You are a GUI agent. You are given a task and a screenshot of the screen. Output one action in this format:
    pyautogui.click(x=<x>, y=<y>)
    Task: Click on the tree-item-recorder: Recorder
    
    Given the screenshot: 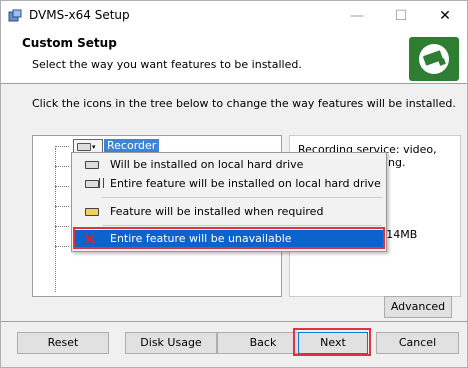 What is the action you would take?
    pyautogui.click(x=132, y=146)
    